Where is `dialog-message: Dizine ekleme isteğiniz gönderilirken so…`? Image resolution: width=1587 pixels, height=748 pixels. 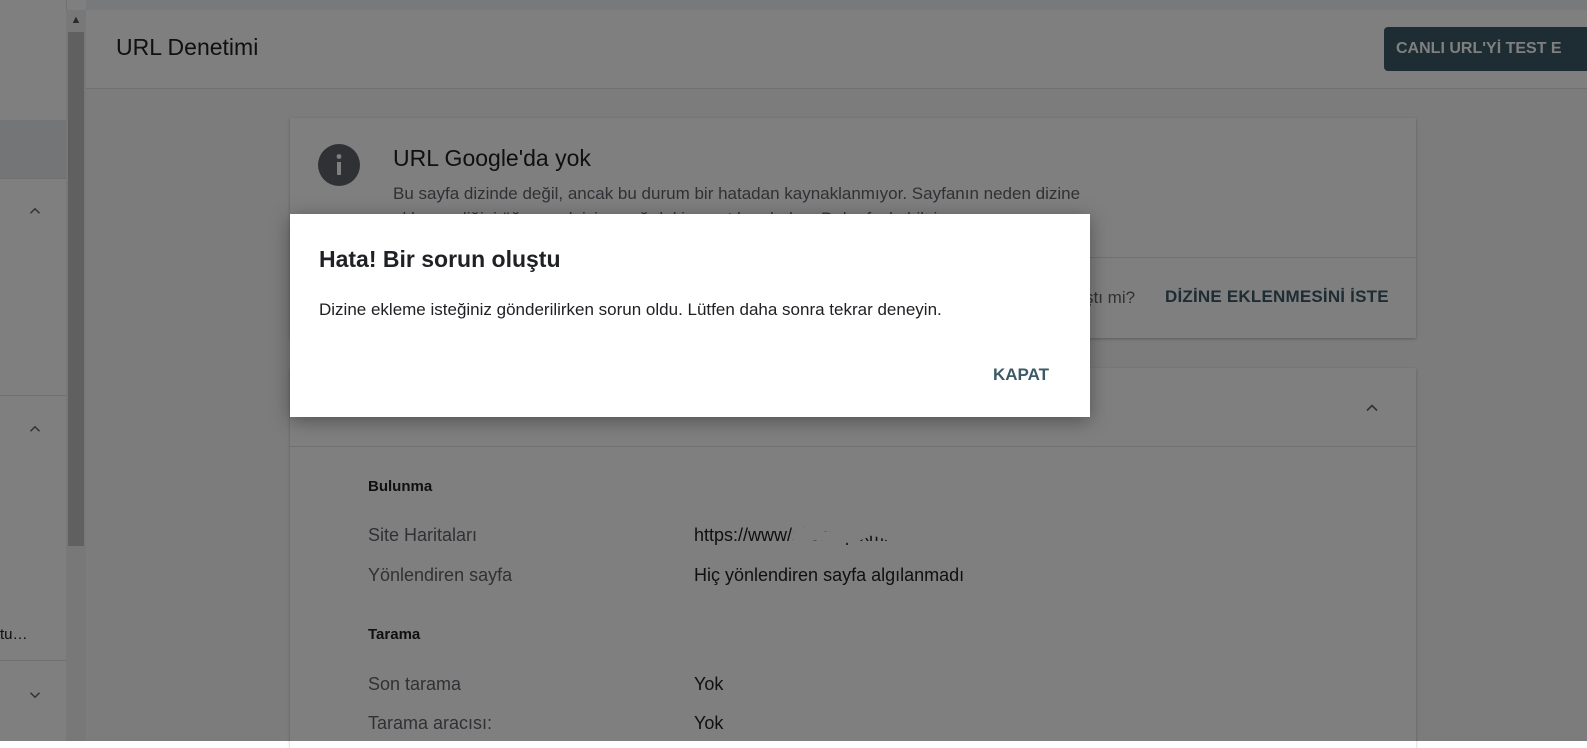 dialog-message: Dizine ekleme isteğiniz gönderilirken so… is located at coordinates (630, 309).